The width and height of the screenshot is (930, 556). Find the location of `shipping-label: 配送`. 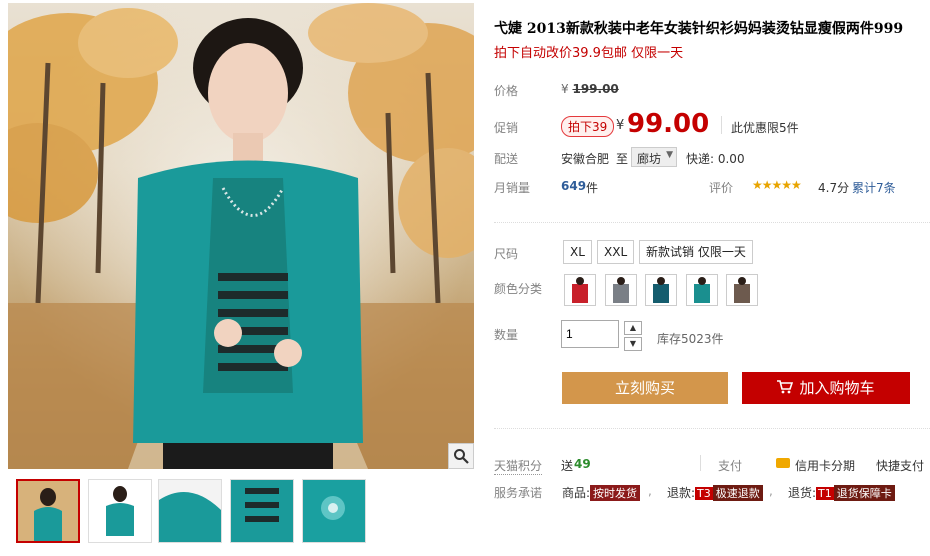

shipping-label: 配送 is located at coordinates (506, 159).